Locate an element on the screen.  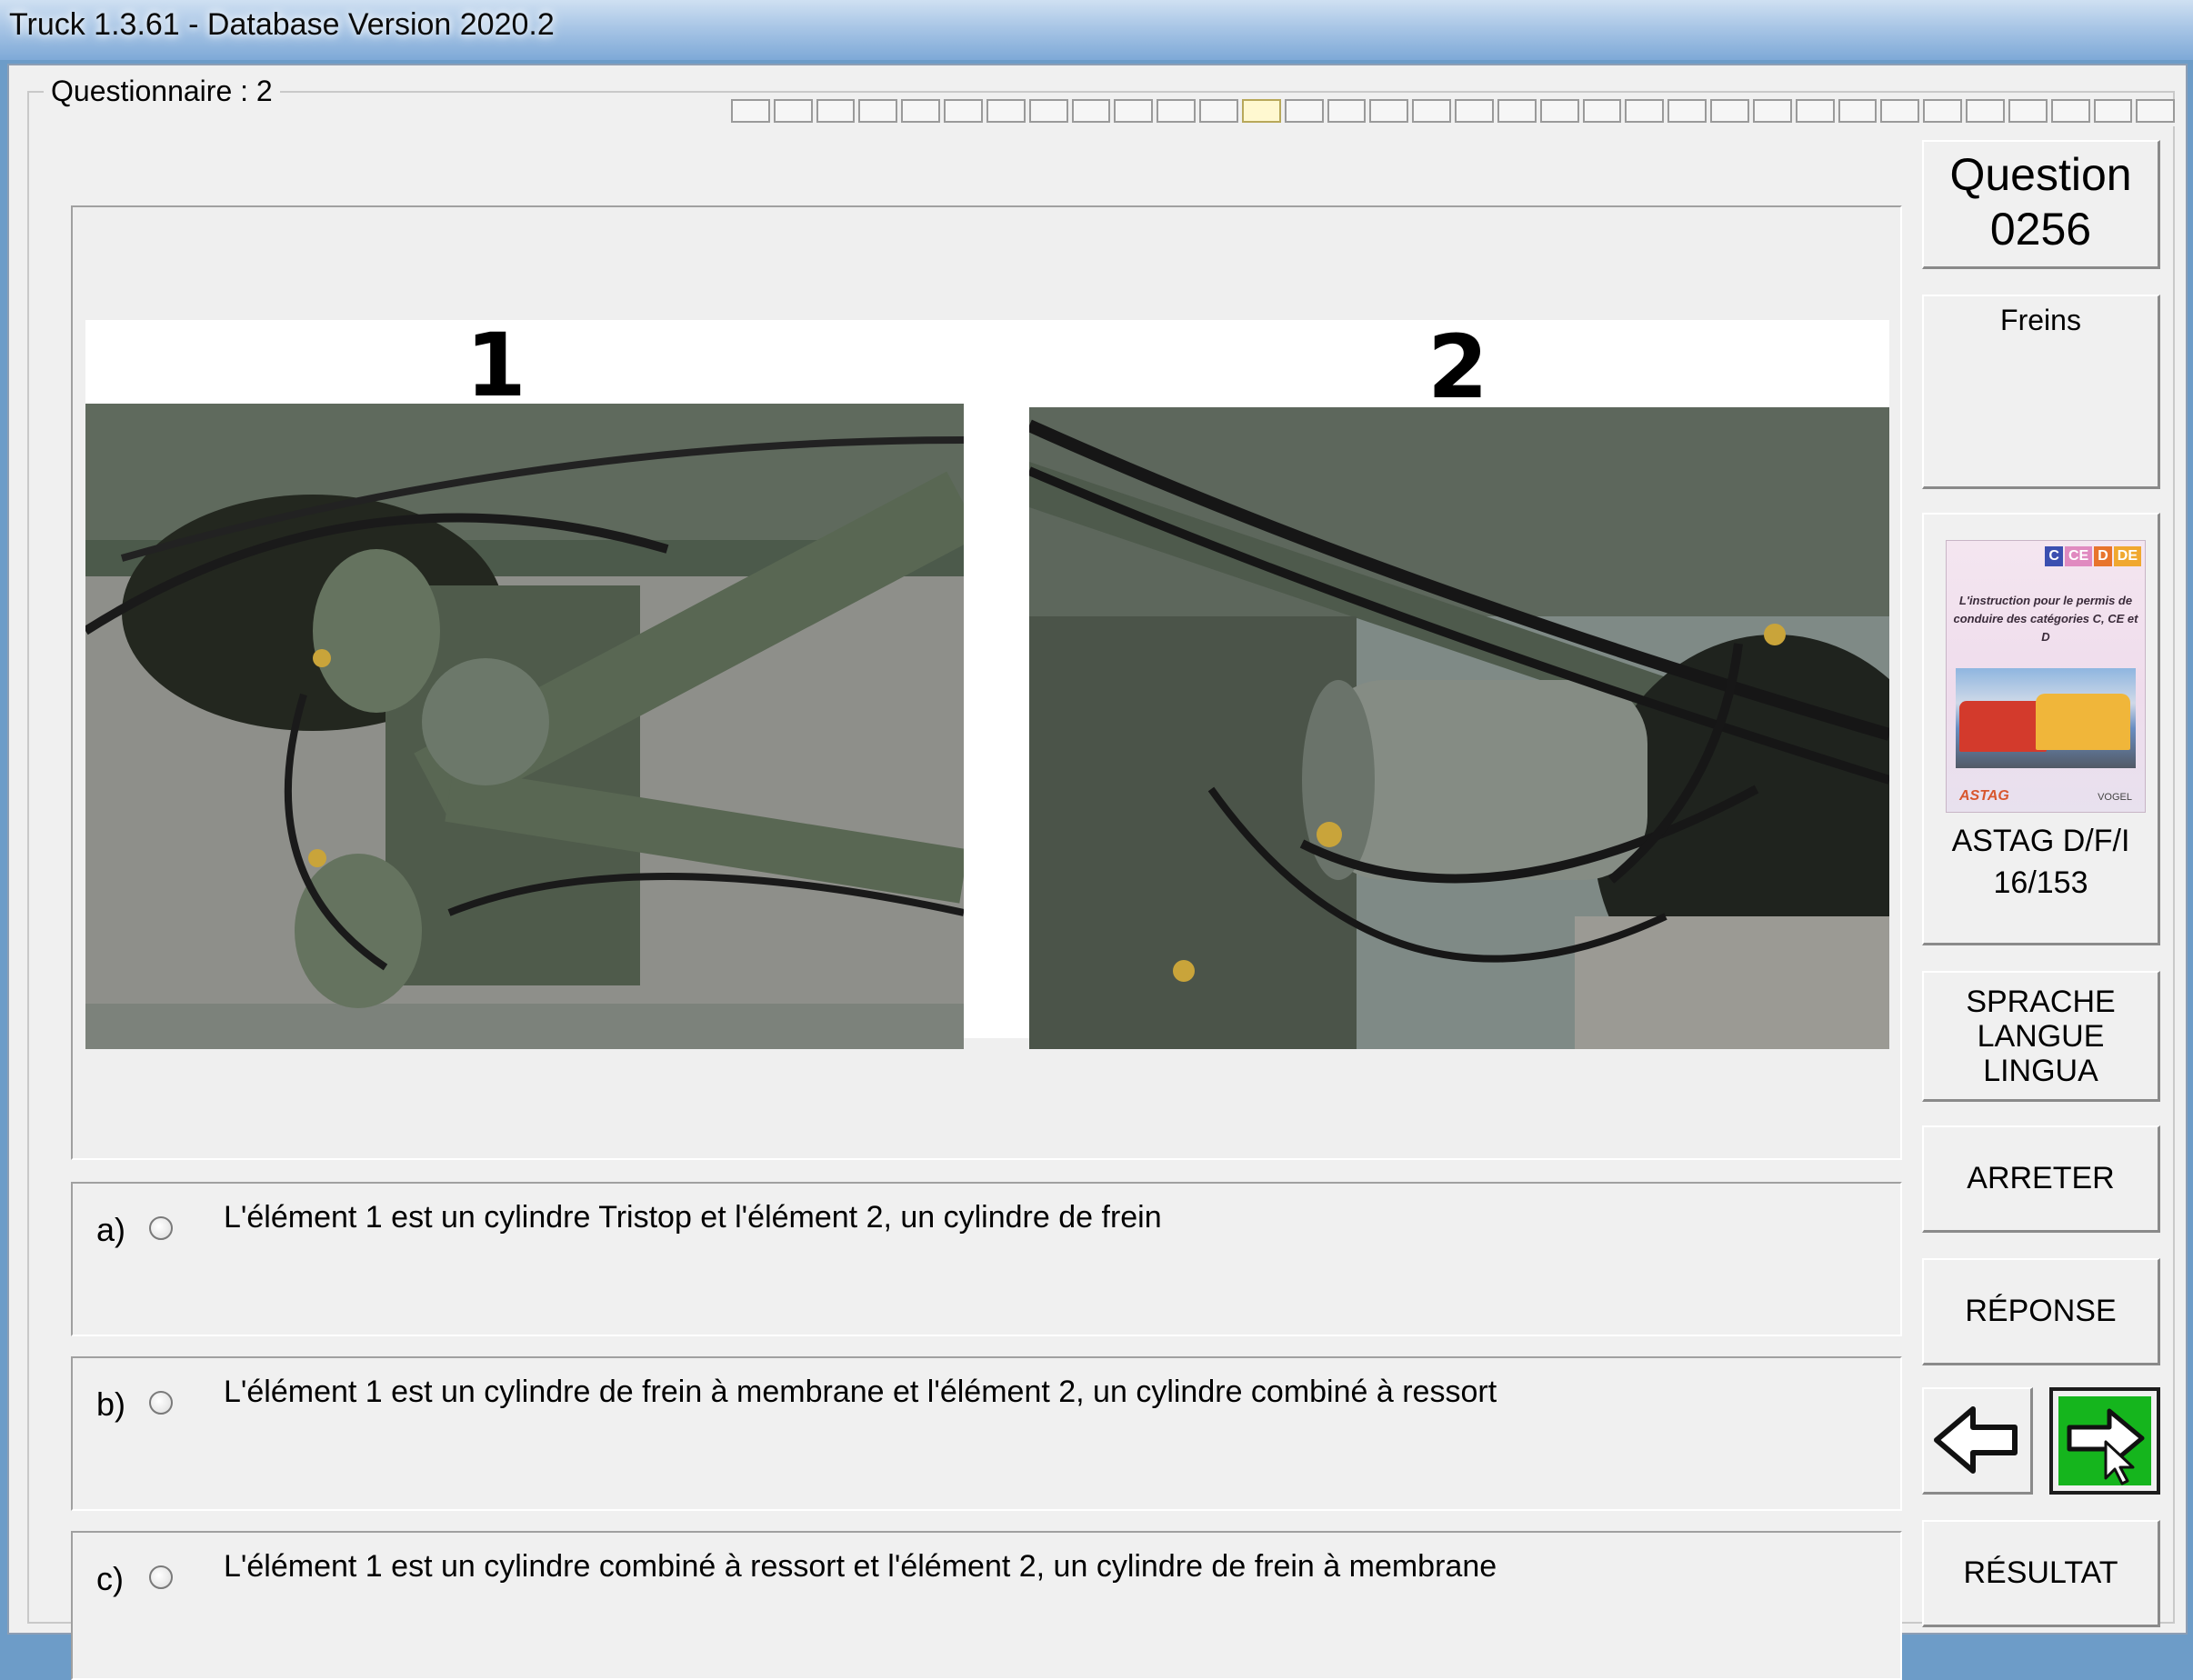
show-answer-label: RÉPONSE is located at coordinates (2041, 1311).